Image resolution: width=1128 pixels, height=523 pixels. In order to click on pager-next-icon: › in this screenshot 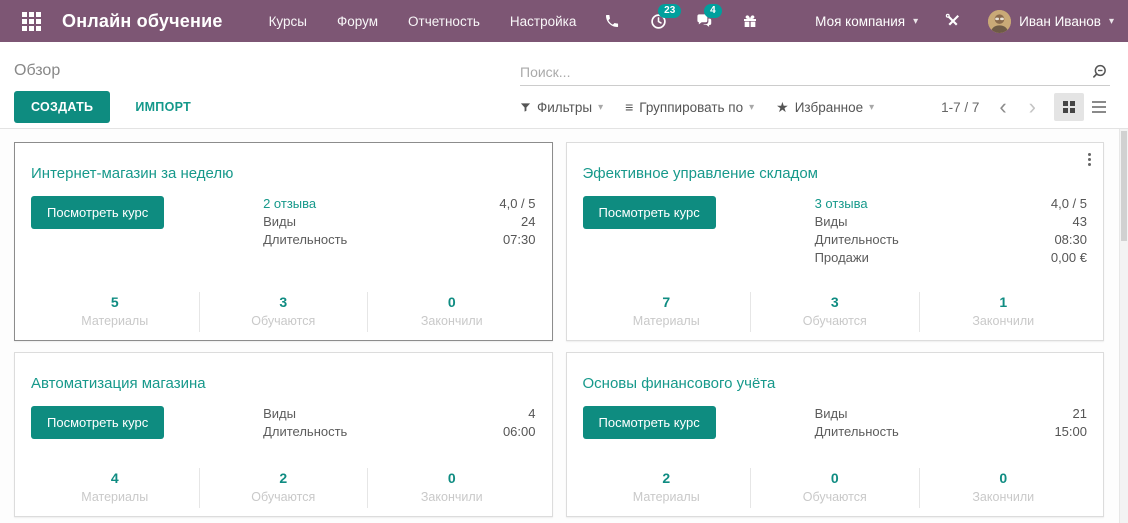, I will do `click(1032, 107)`.